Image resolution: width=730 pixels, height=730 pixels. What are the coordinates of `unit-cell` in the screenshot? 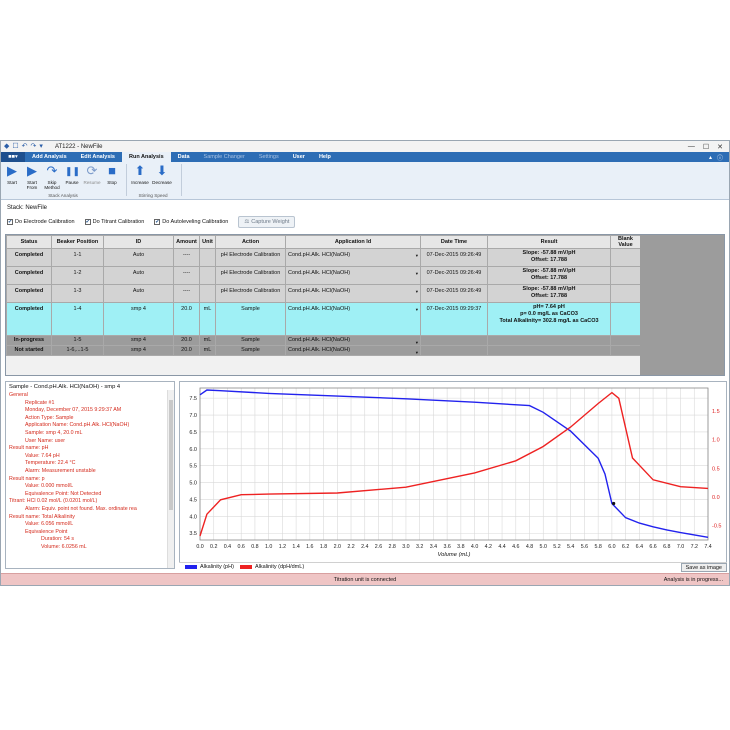 It's located at (207, 275).